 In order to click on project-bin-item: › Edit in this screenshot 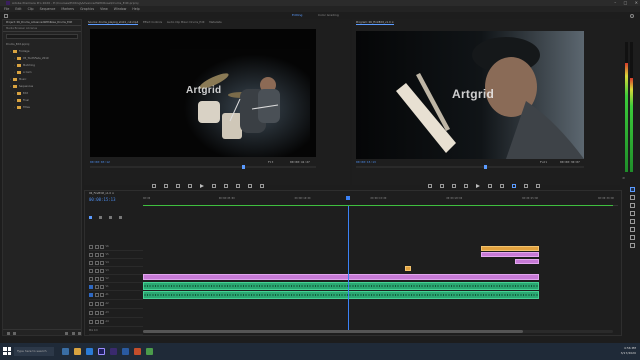, I will do `click(42, 93)`.